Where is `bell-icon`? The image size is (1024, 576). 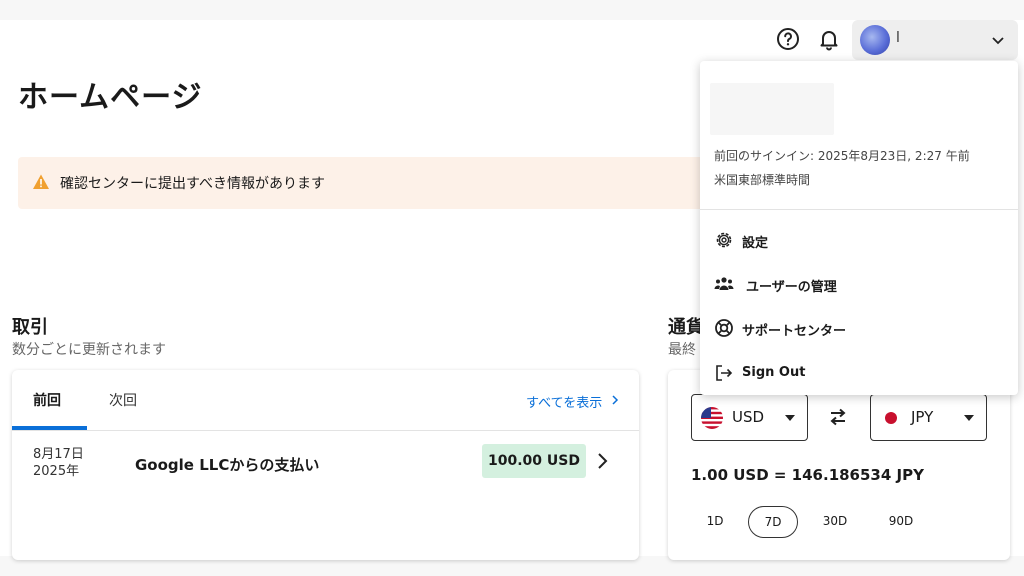 bell-icon is located at coordinates (829, 39).